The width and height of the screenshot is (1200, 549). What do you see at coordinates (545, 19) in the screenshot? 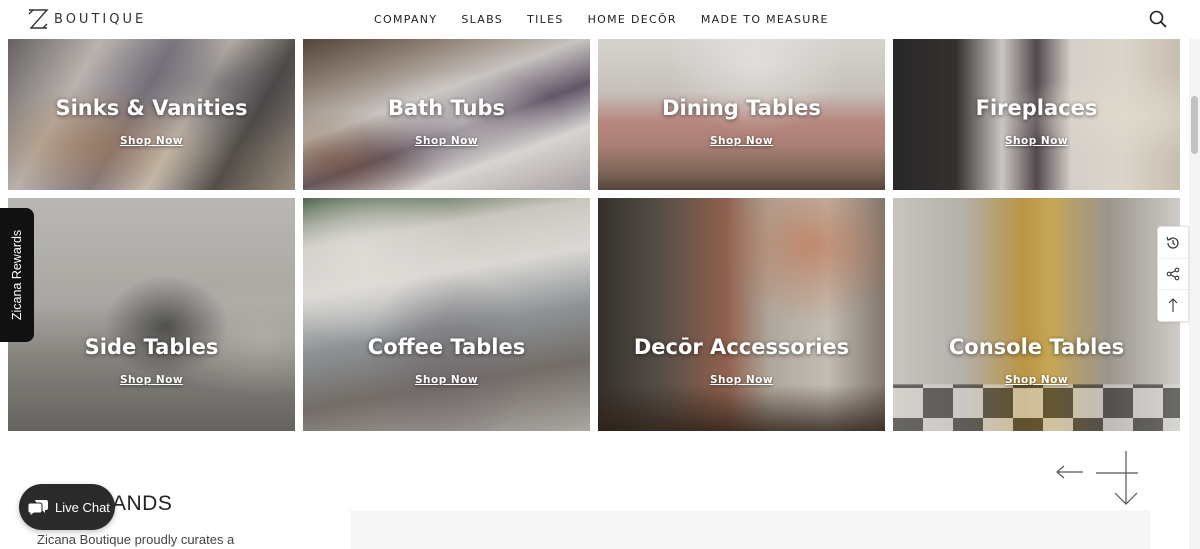
I see `nav-tiles: TILES` at bounding box center [545, 19].